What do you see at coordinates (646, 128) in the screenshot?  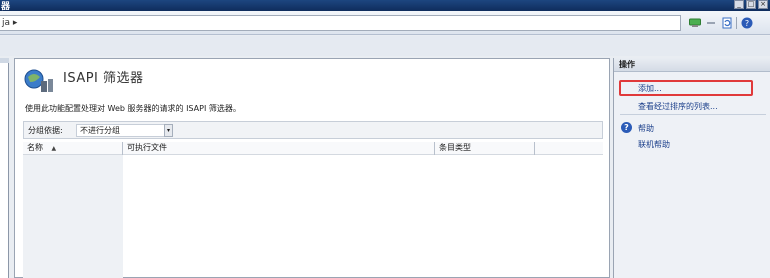 I see `help-link: 帮助` at bounding box center [646, 128].